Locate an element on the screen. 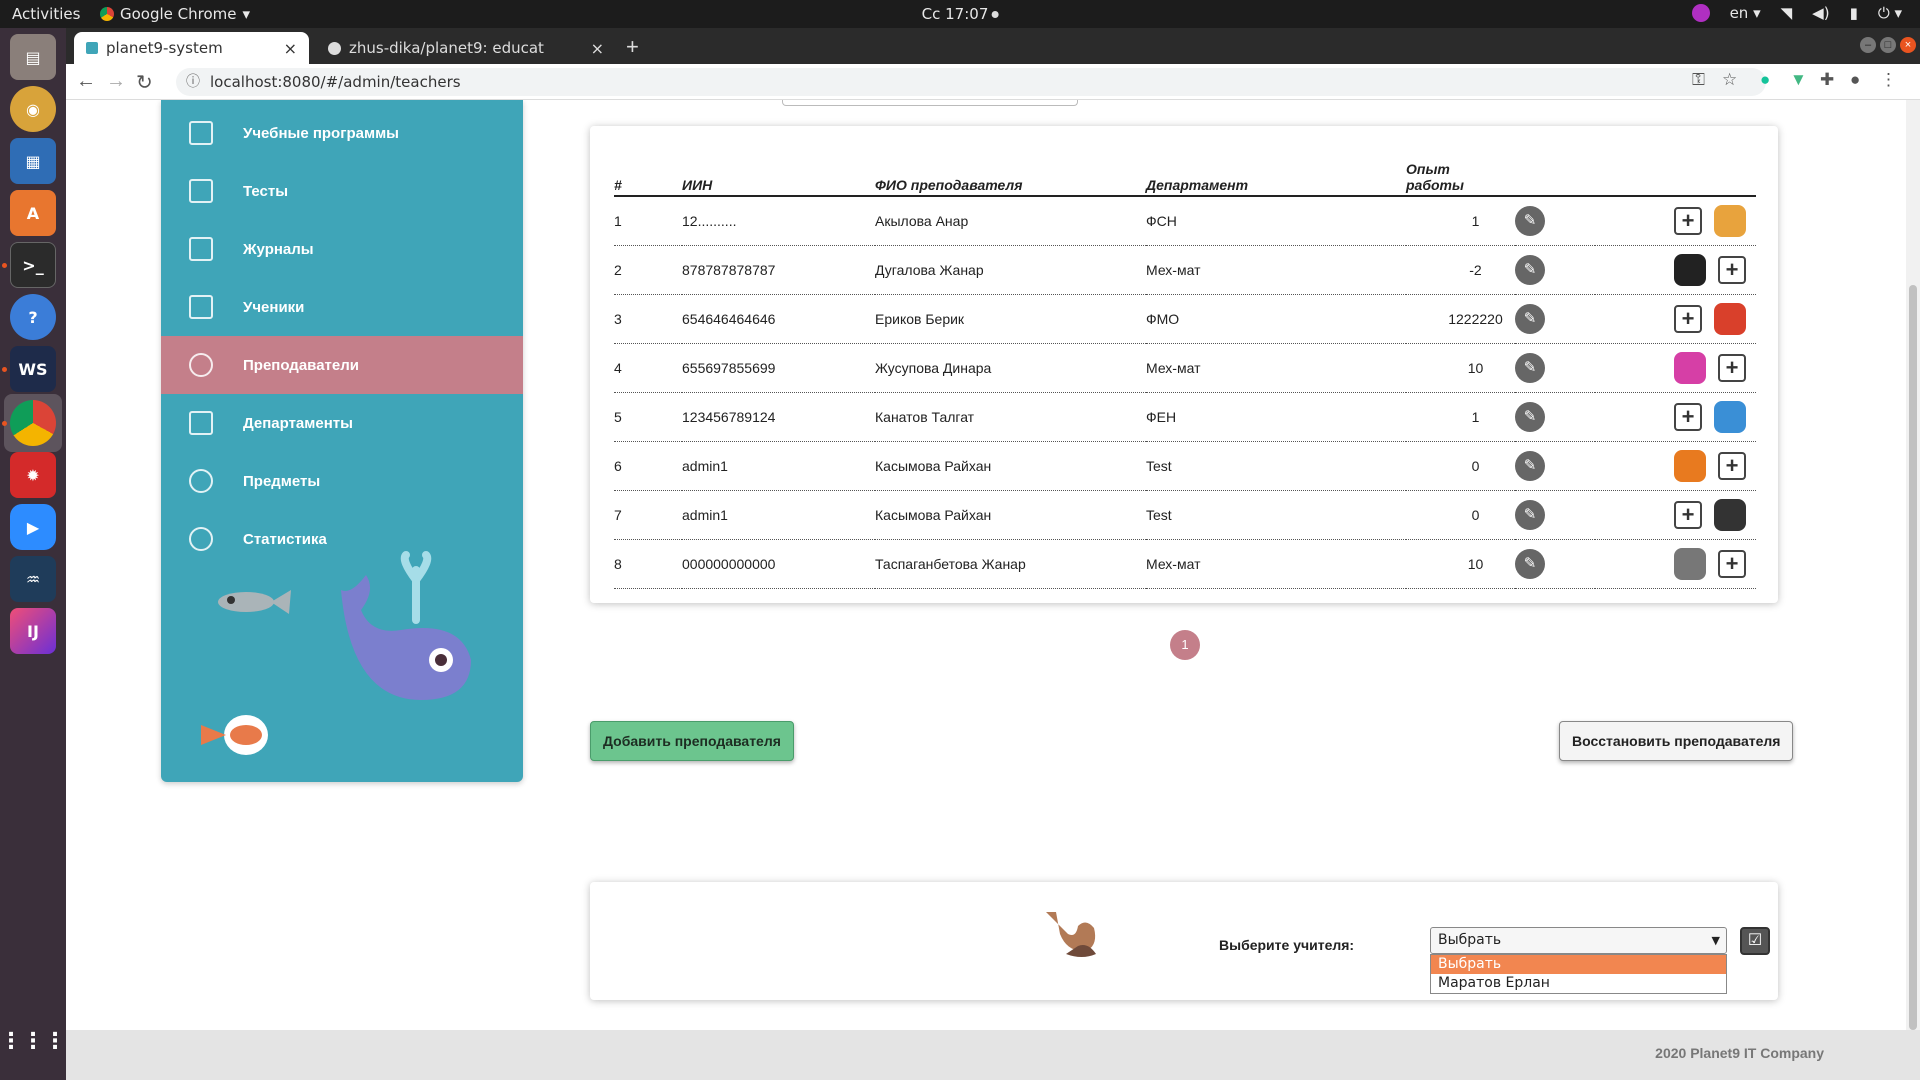 The width and height of the screenshot is (1920, 1080). cell-iin: 000000000000 is located at coordinates (778, 564).